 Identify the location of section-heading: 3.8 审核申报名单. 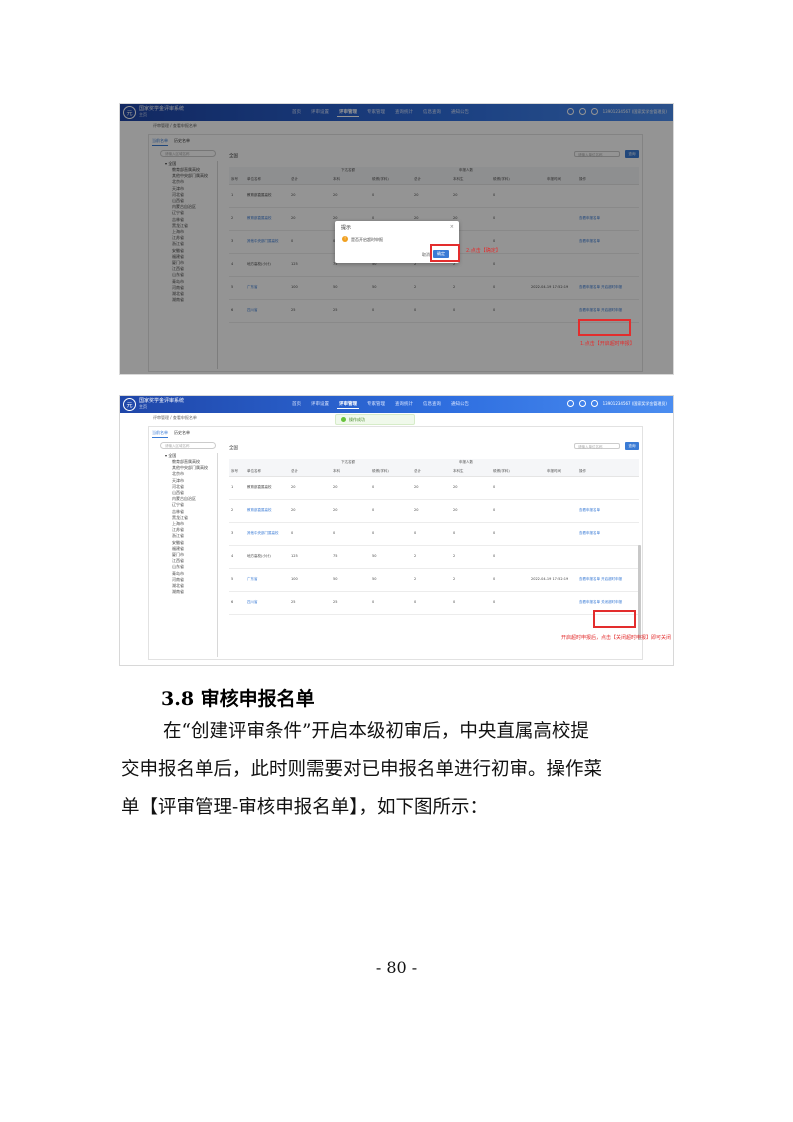
(238, 699).